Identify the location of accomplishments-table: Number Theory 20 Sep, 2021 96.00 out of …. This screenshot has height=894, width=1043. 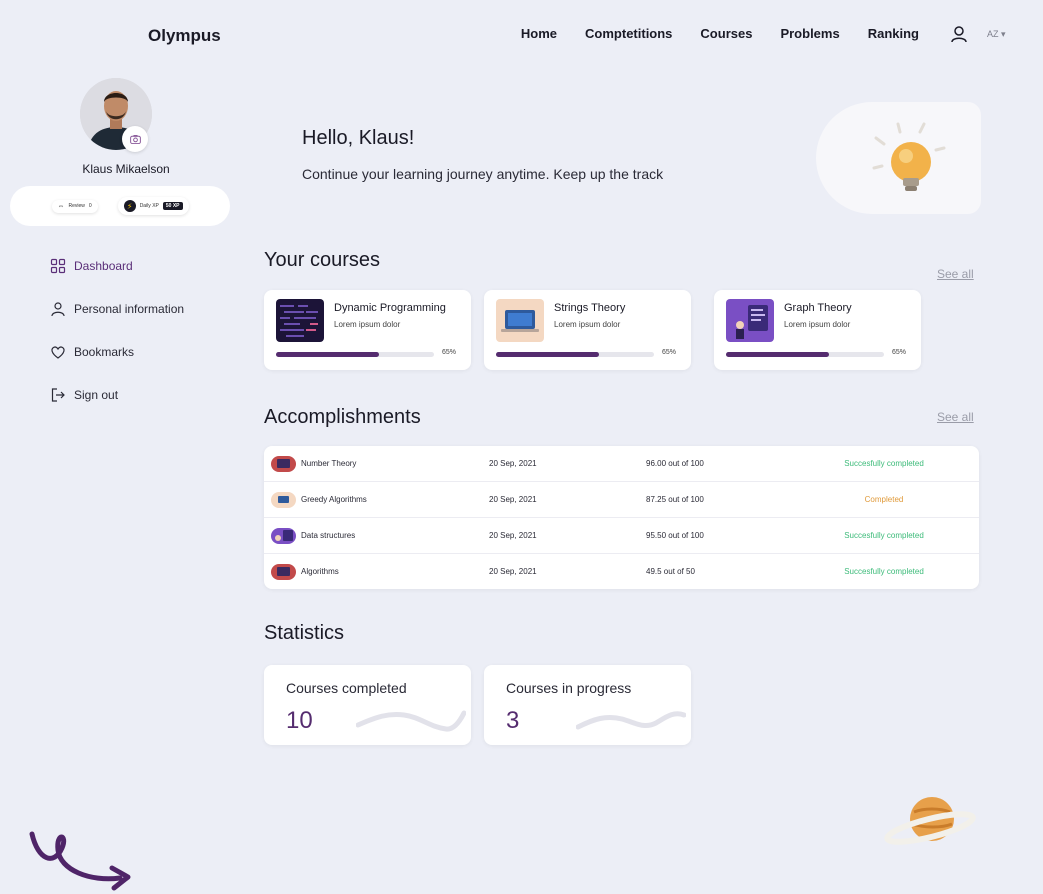
(621, 517).